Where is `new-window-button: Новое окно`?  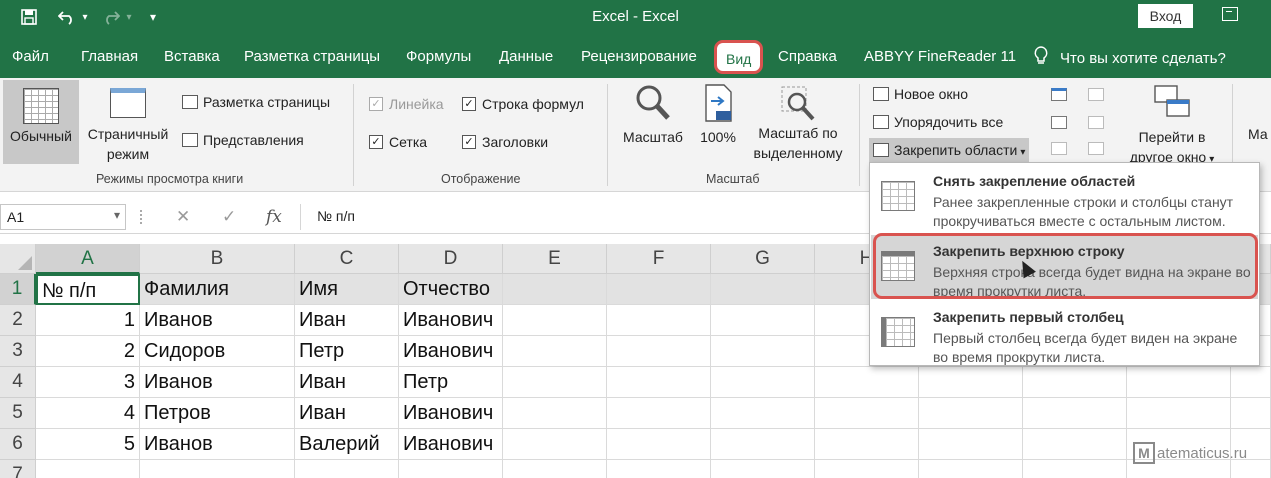
new-window-button: Новое окно is located at coordinates (920, 94).